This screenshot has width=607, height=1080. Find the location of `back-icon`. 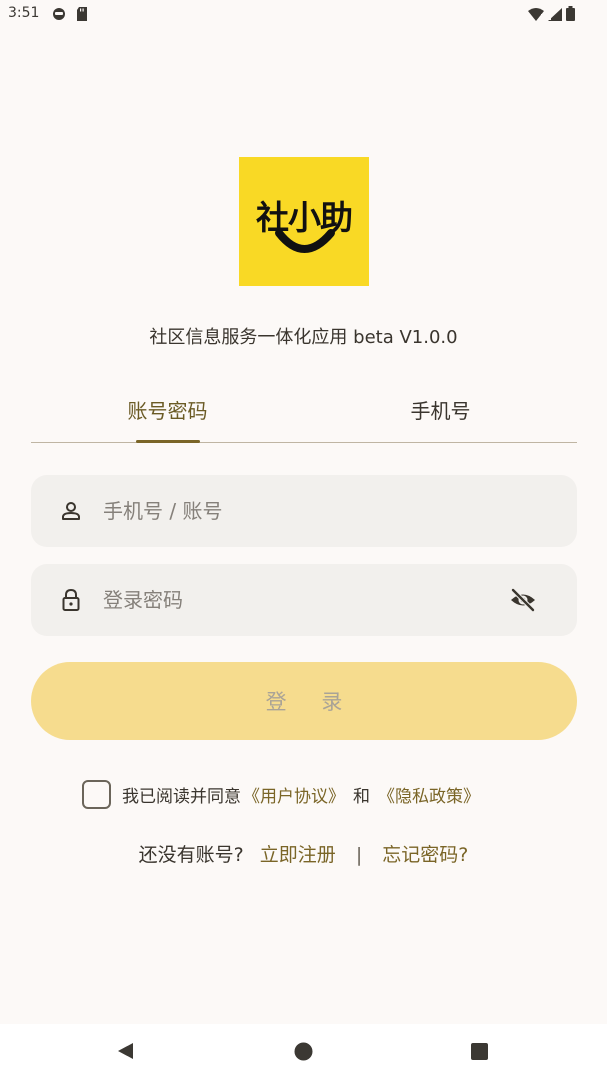

back-icon is located at coordinates (126, 1053).